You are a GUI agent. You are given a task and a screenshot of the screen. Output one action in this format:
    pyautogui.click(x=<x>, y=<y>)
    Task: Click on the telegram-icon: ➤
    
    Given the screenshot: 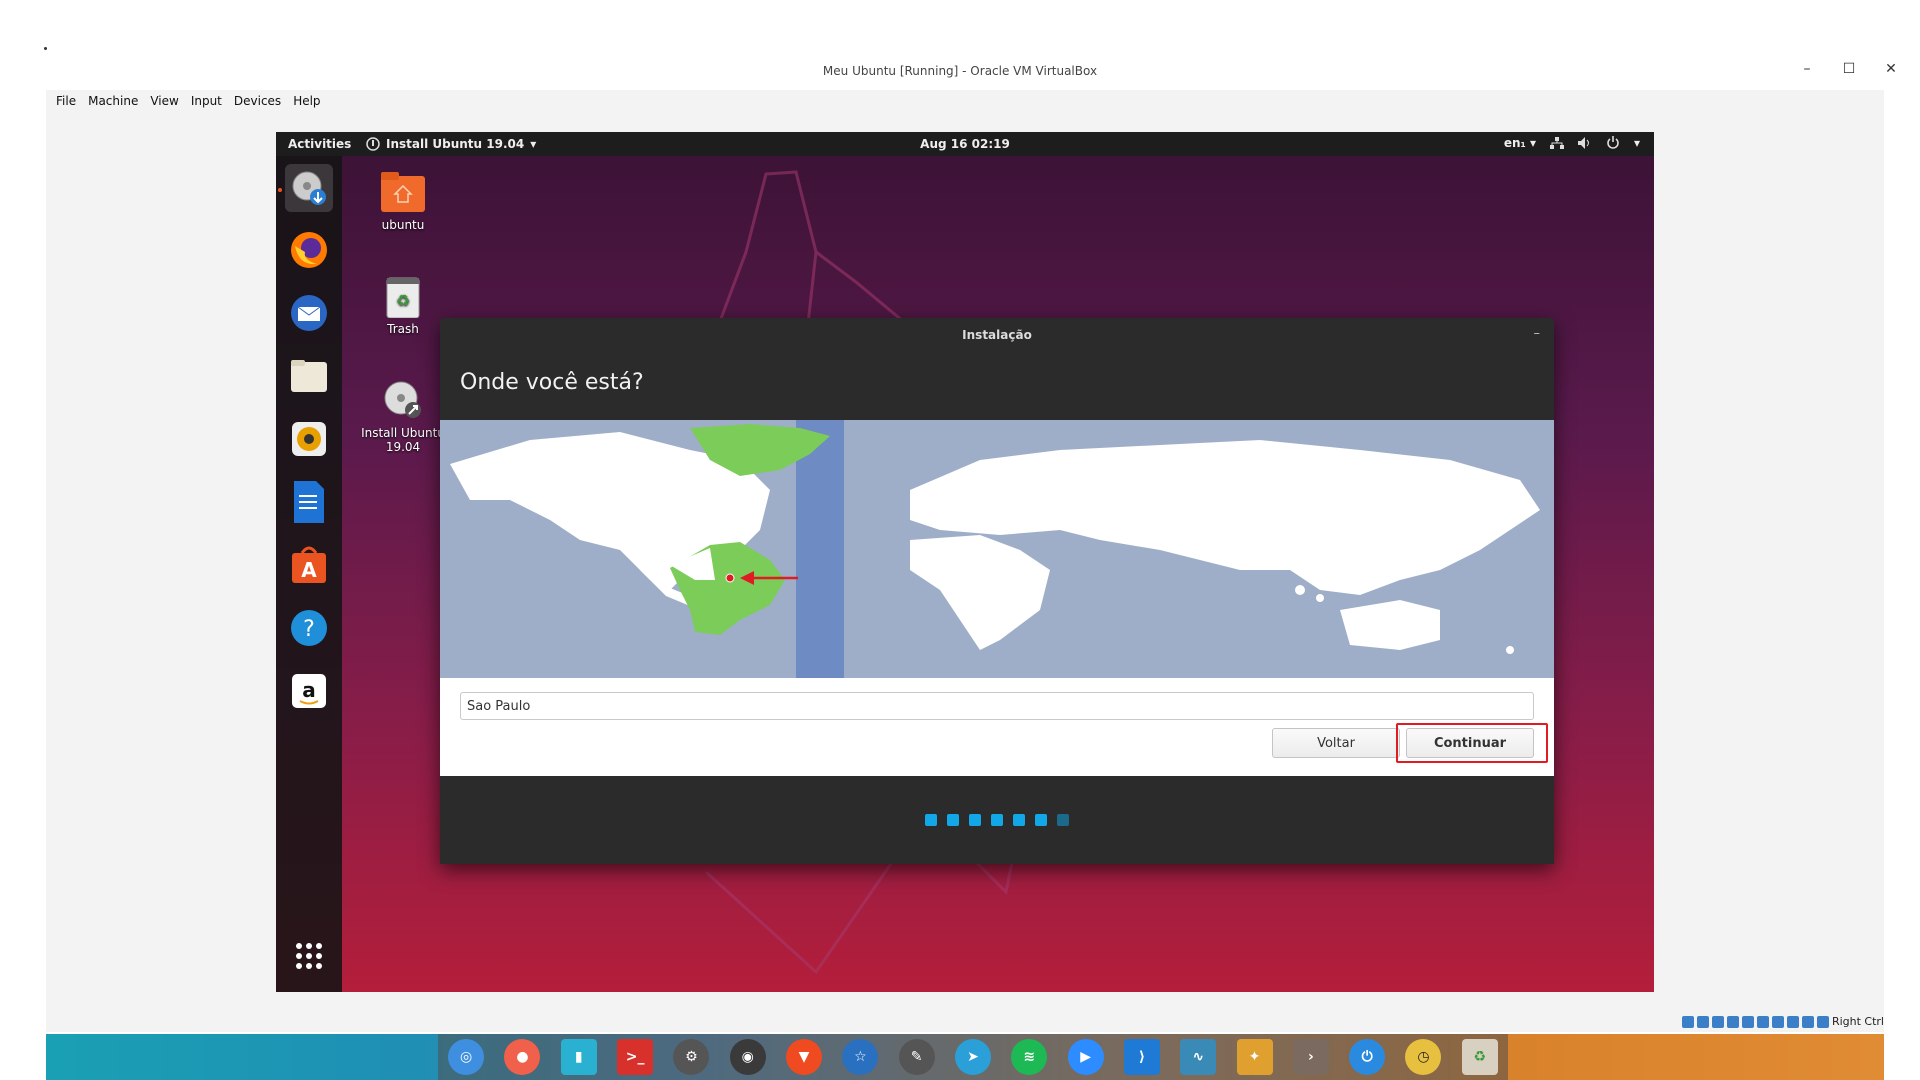 What is the action you would take?
    pyautogui.click(x=972, y=1057)
    